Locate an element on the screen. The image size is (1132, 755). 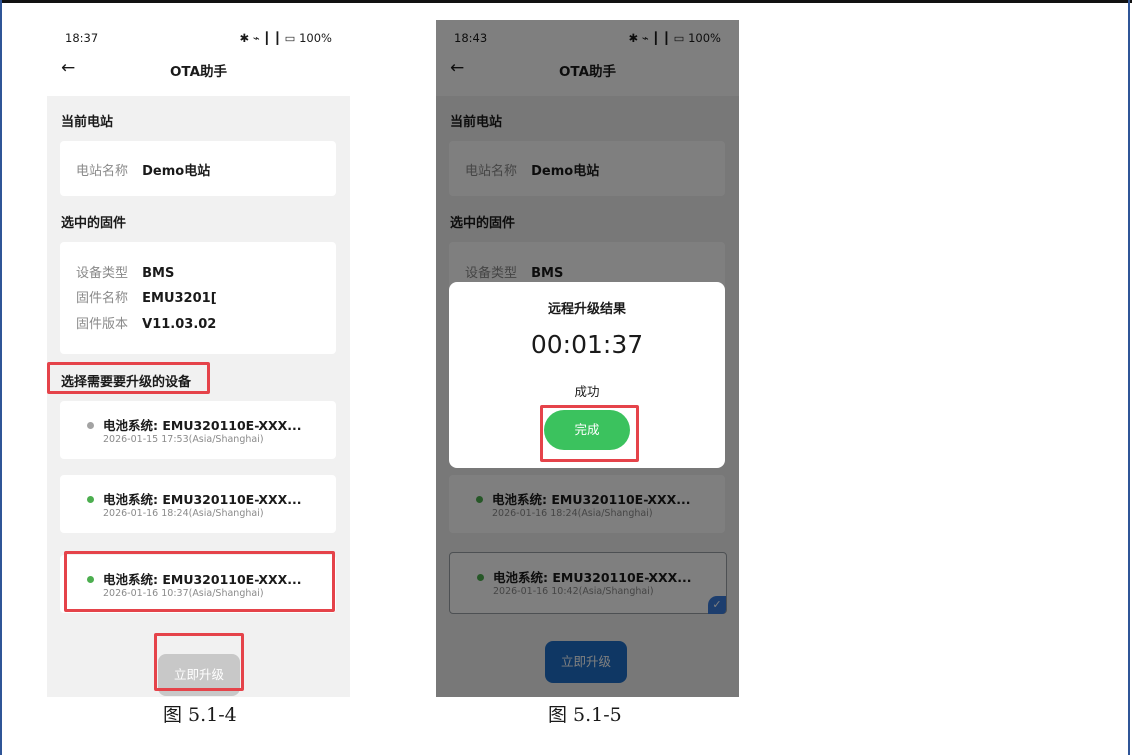
signal-icons: ✱ ⌁ ┃ ┃ ▭ is located at coordinates (267, 38).